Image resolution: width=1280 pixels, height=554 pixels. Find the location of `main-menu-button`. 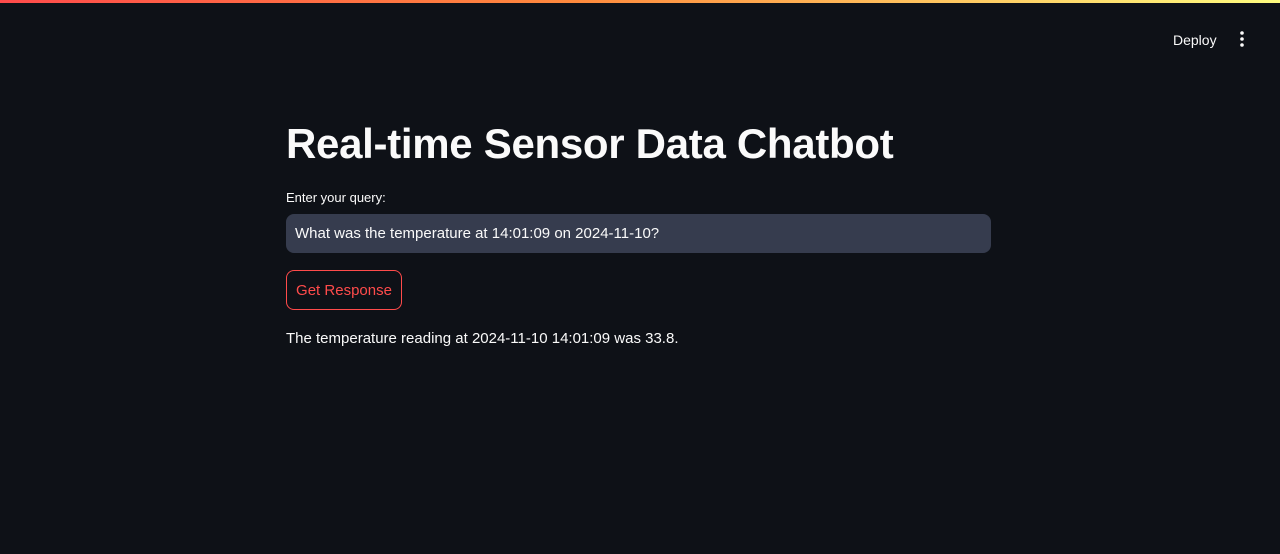

main-menu-button is located at coordinates (1242, 39).